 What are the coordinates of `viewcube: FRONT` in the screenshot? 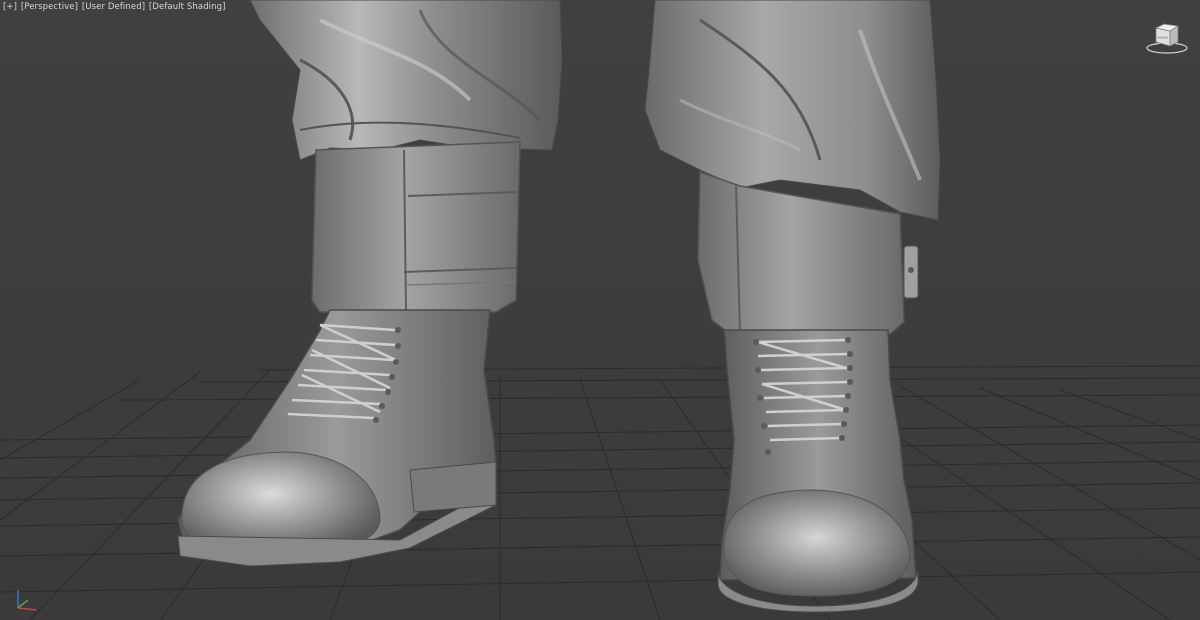 It's located at (1167, 38).